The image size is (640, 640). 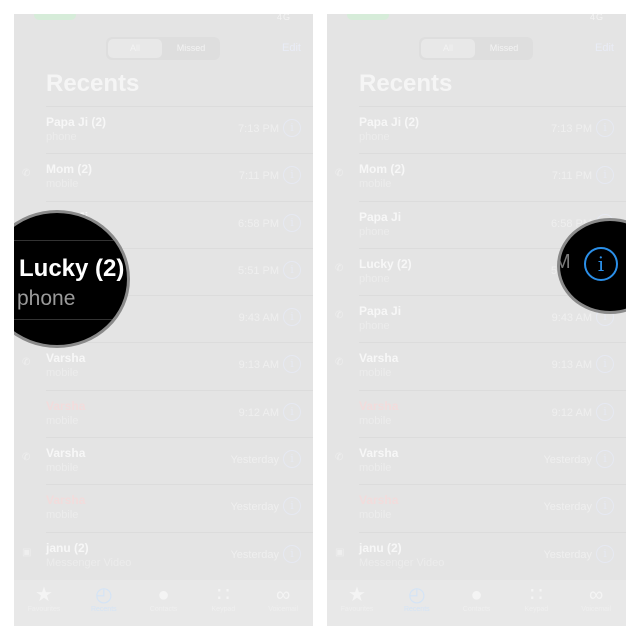 What do you see at coordinates (46, 298) in the screenshot?
I see `magnified-contact-type: phone` at bounding box center [46, 298].